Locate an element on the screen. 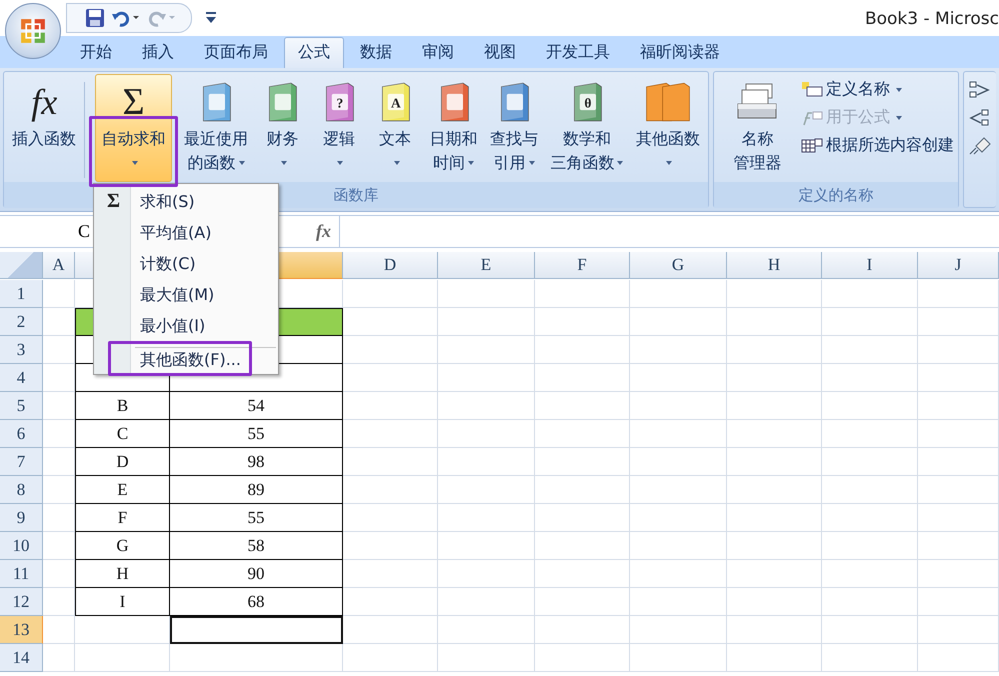 The height and width of the screenshot is (676, 999). select-all-button is located at coordinates (21, 265).